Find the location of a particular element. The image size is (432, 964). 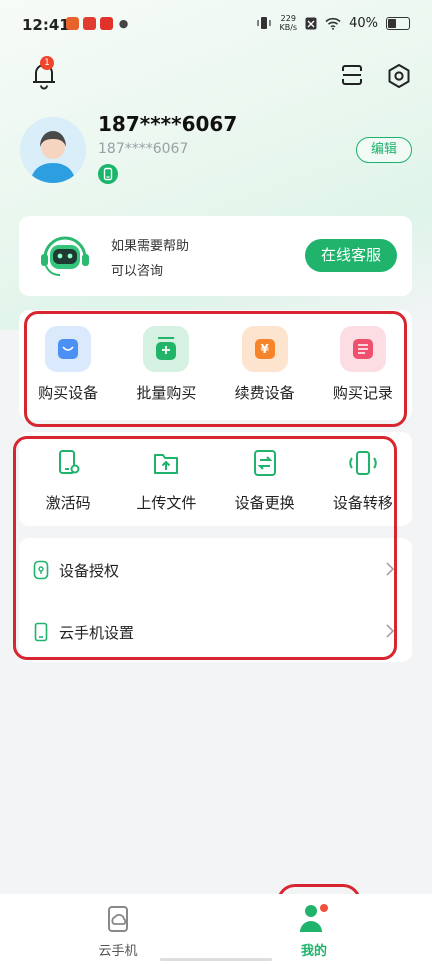

user-account-id: 187****6067 is located at coordinates (143, 149).